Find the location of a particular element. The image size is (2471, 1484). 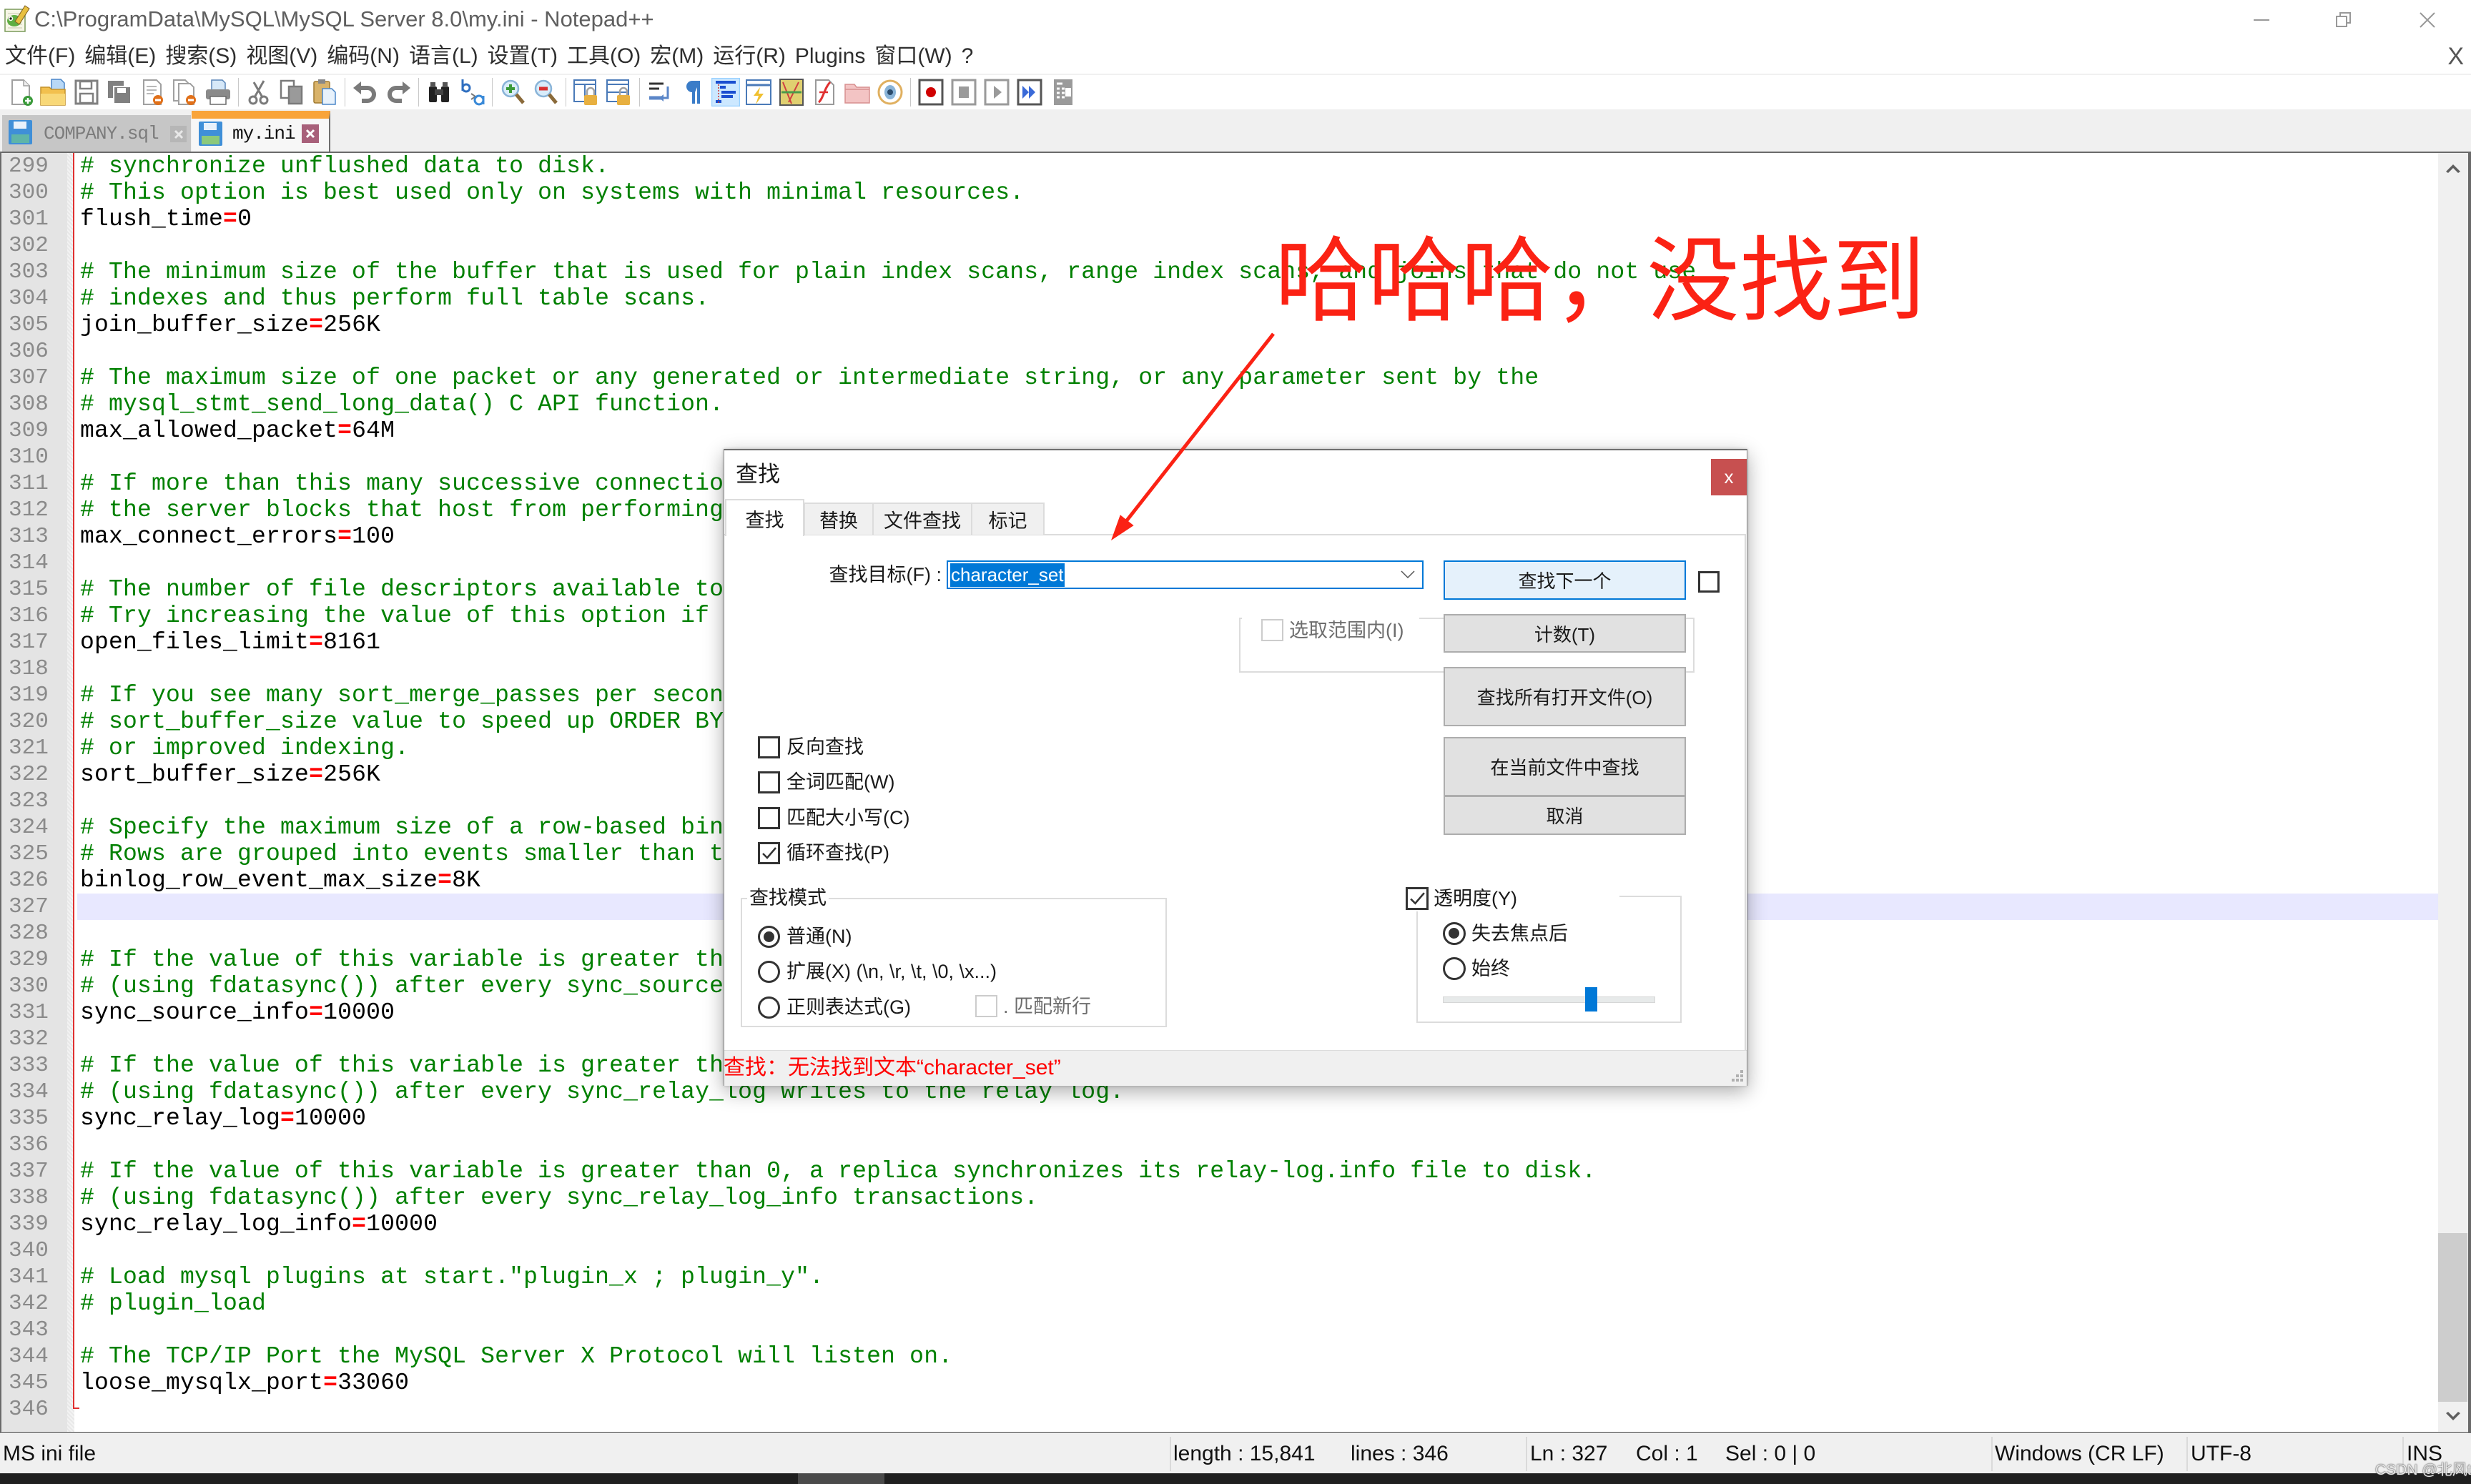

tab-close-button is located at coordinates (310, 133).